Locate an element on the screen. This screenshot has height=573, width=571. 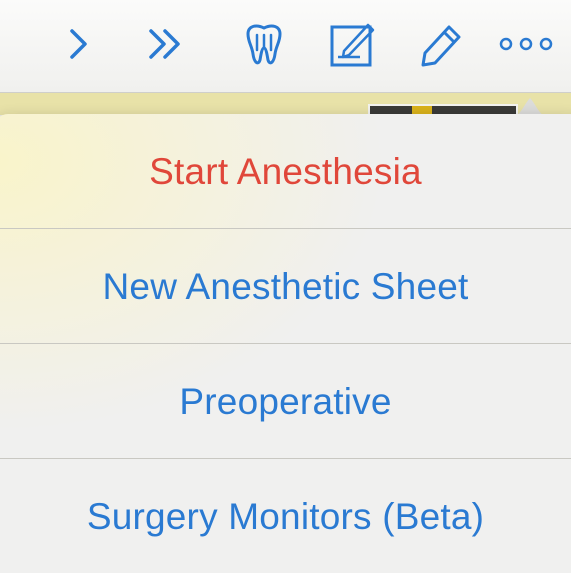
next-button is located at coordinates (78, 44).